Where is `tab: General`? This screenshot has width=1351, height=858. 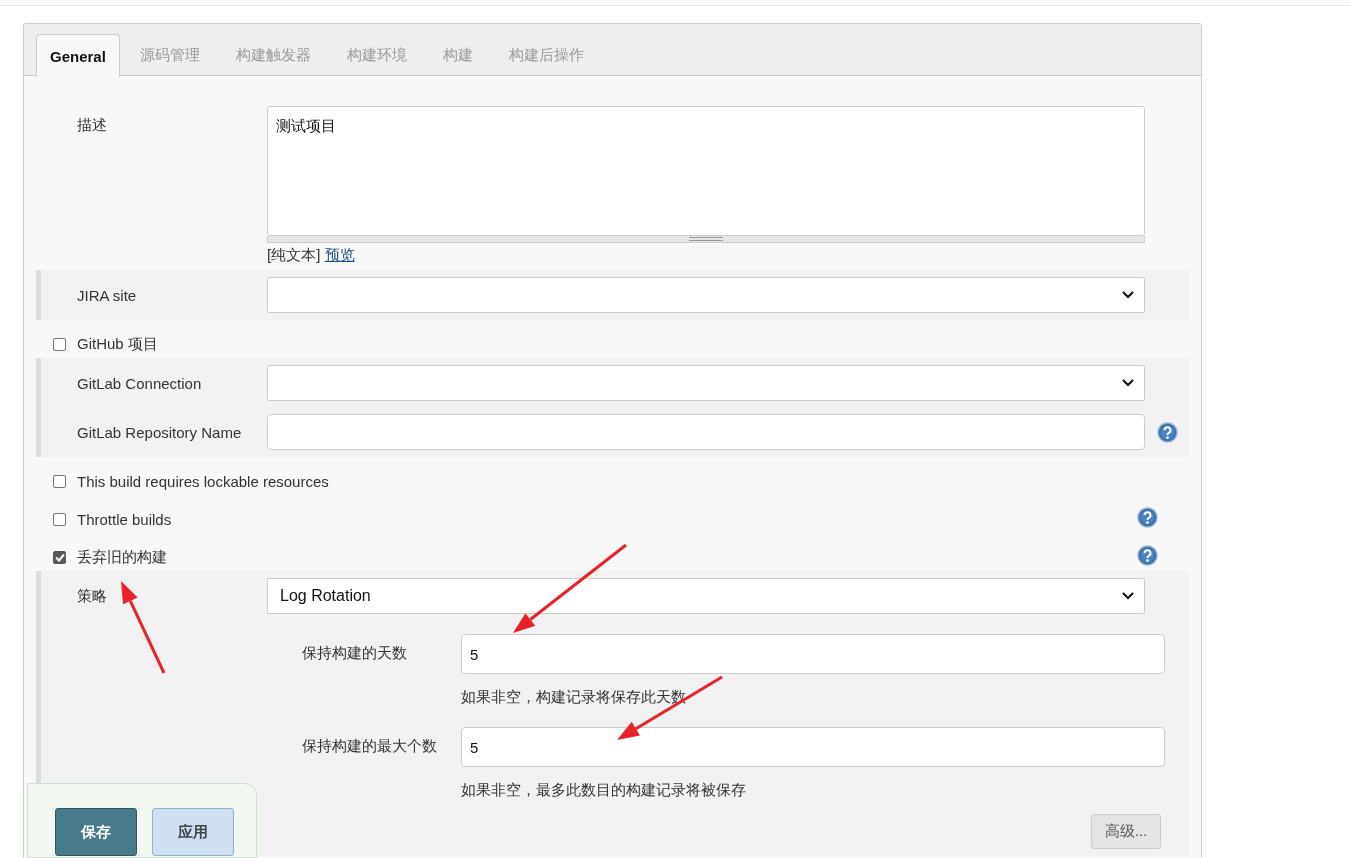 tab: General is located at coordinates (78, 55).